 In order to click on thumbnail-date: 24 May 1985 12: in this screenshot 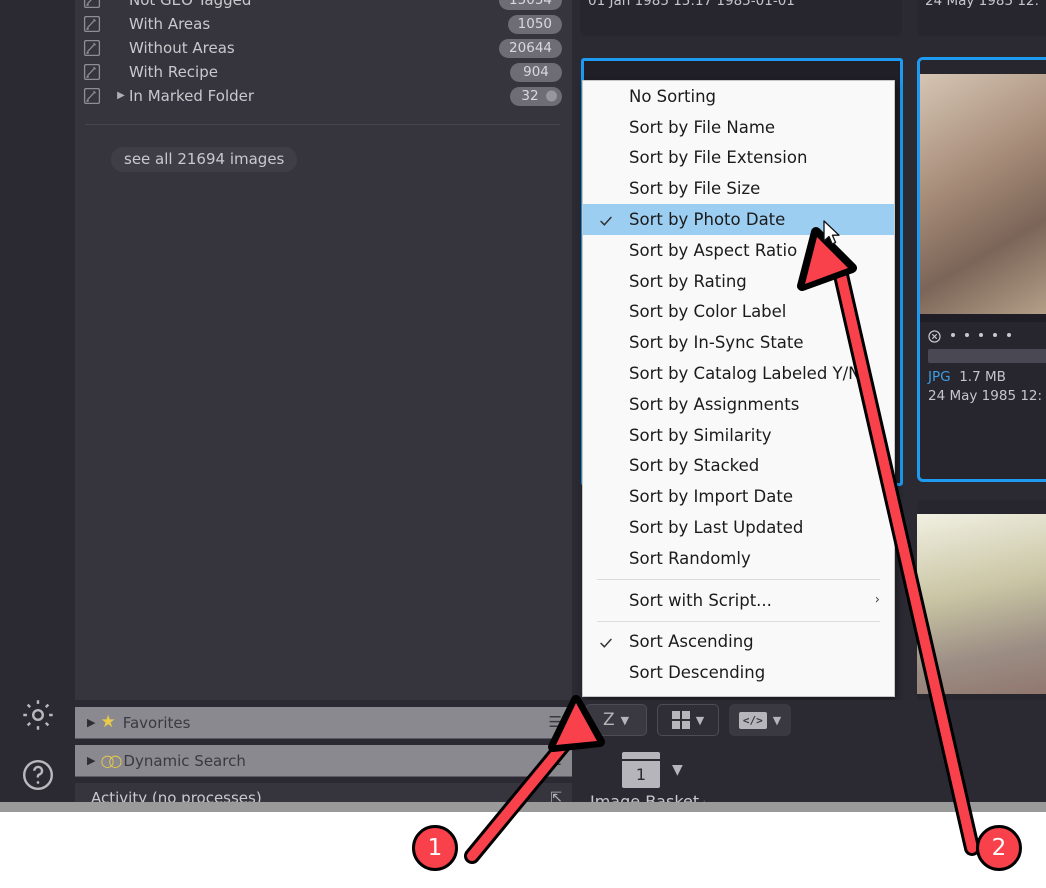, I will do `click(985, 396)`.